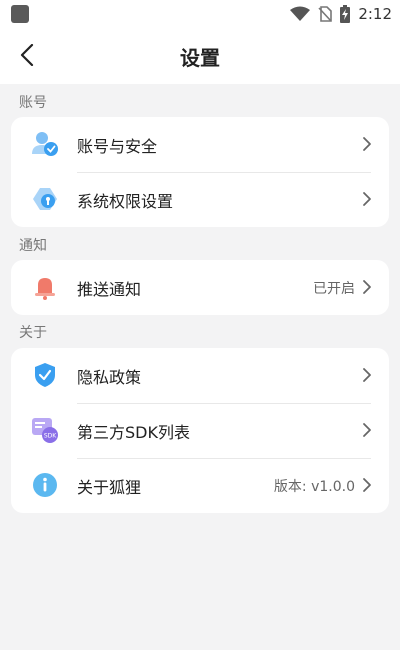  I want to click on settings-item-label: 系统权限设置, so click(125, 201).